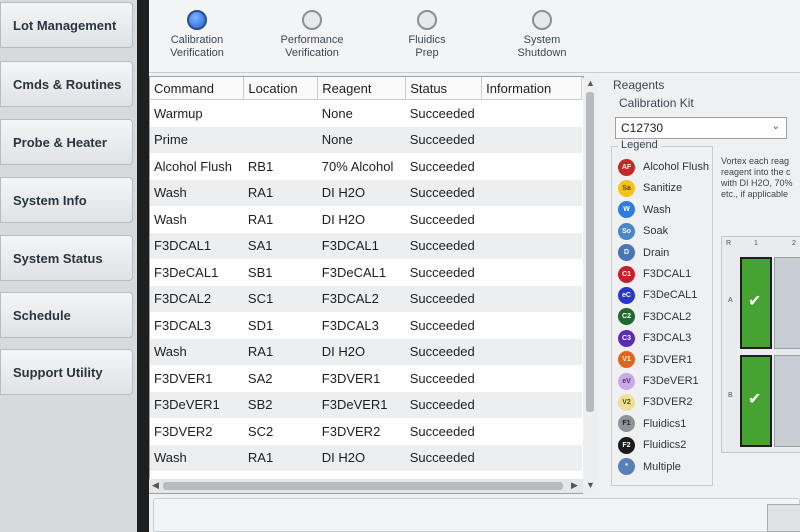  Describe the element at coordinates (626, 253) in the screenshot. I see `legend-swatch-icon: D` at that location.